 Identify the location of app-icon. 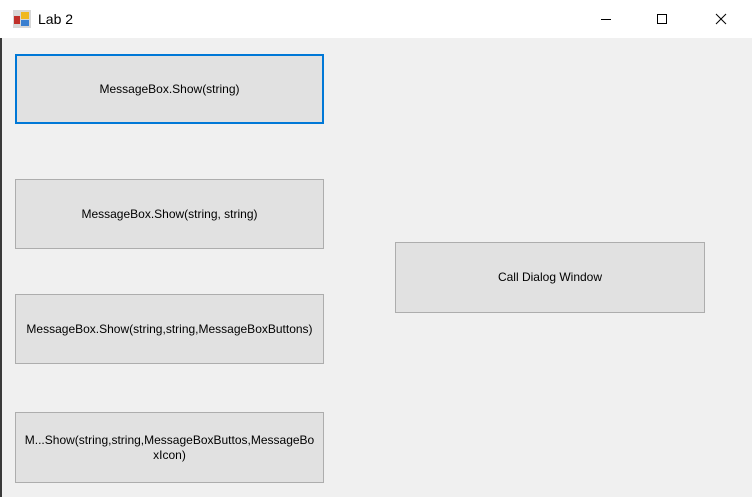
(22, 19).